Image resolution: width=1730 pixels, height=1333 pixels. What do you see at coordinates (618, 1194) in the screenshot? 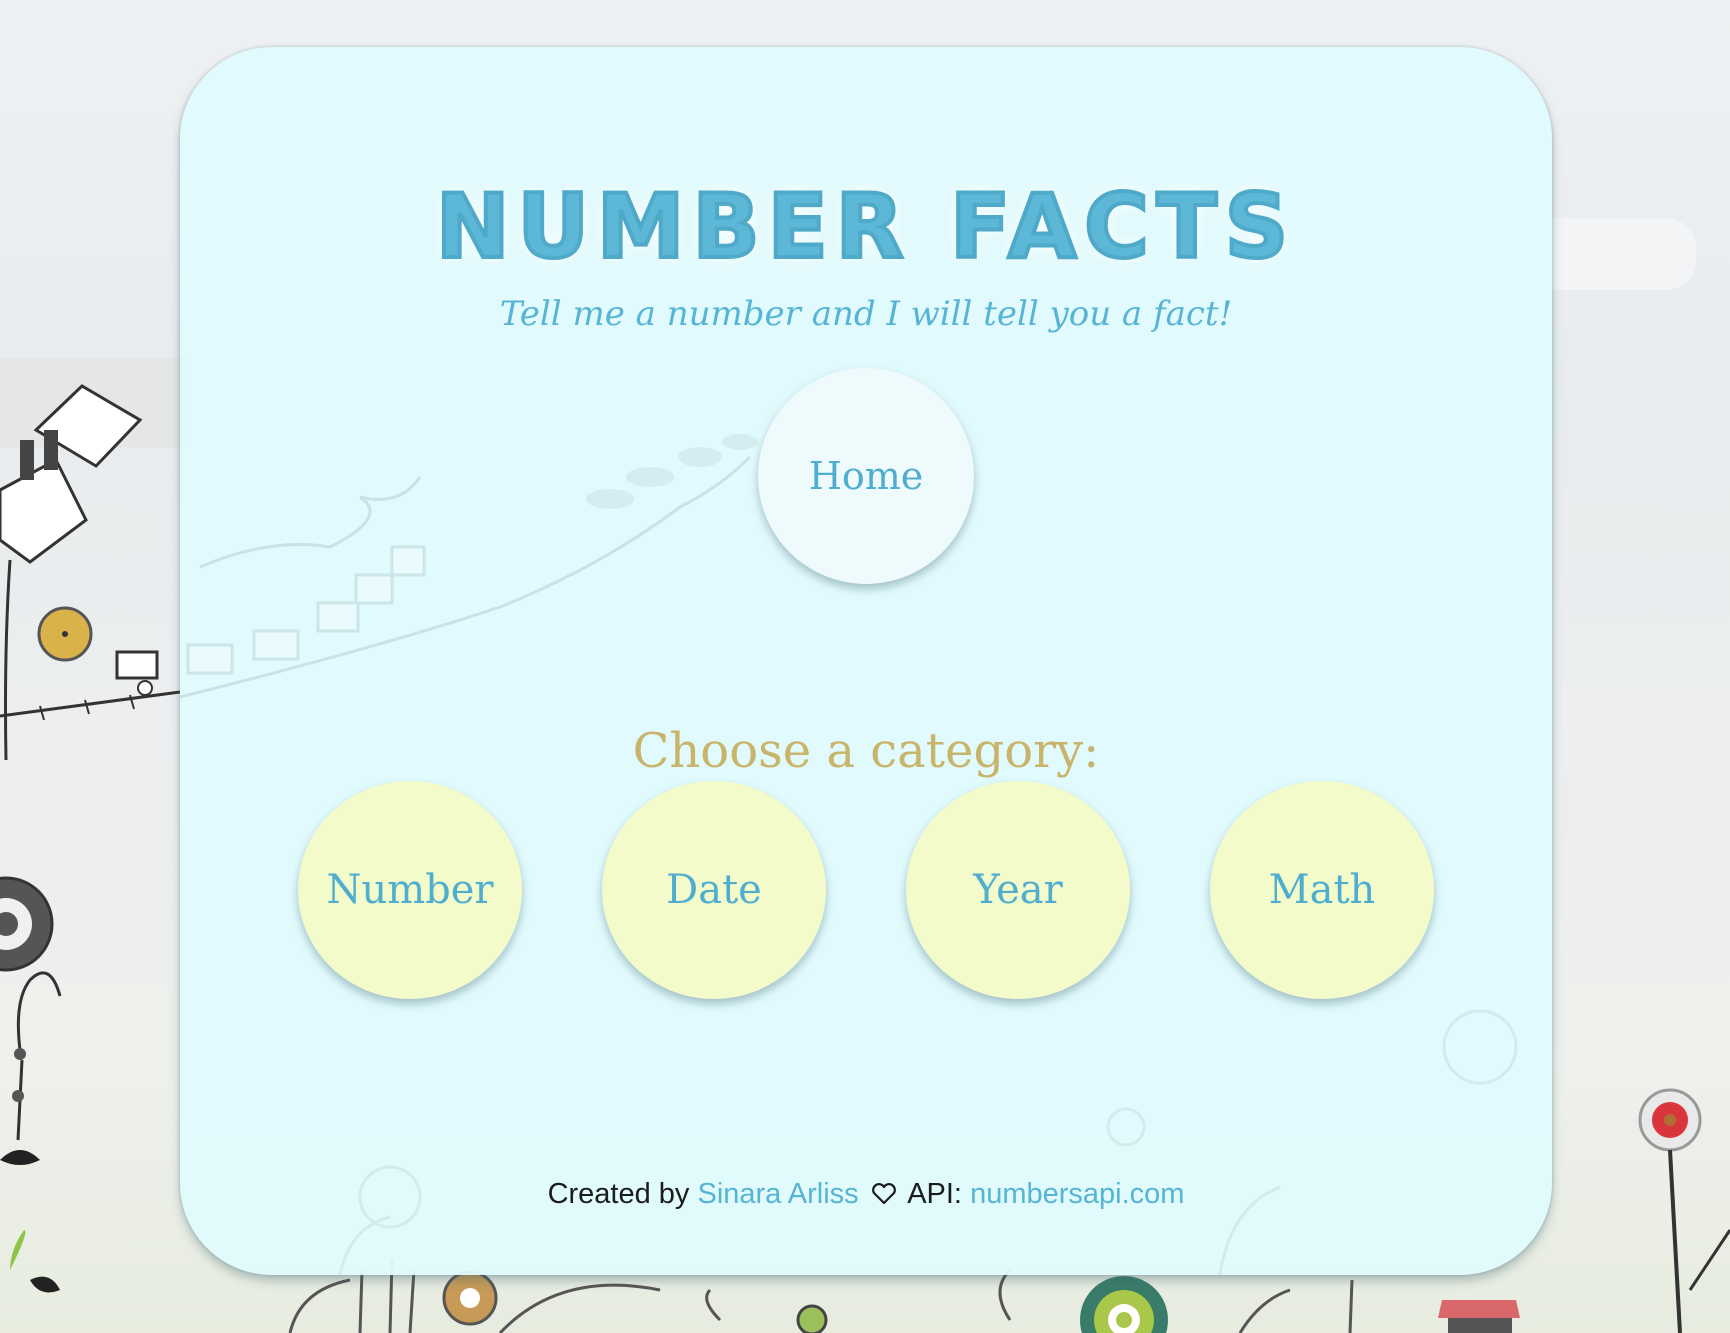
I see `footer-created-by-text: Created by` at bounding box center [618, 1194].